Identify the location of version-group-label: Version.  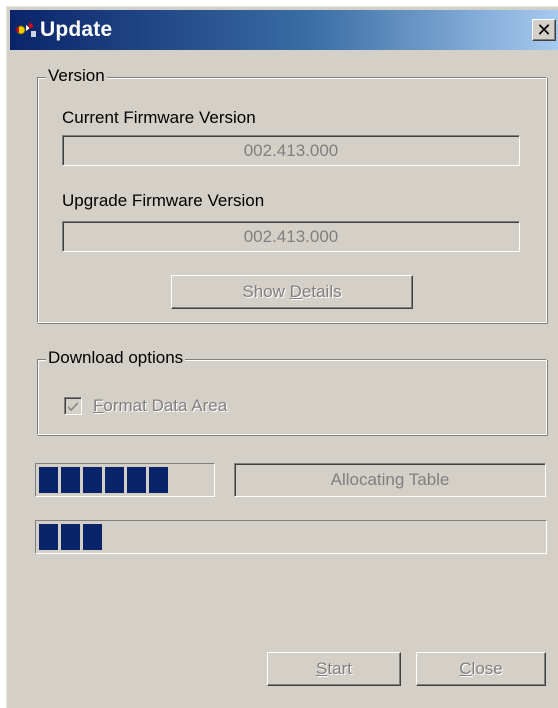
(76, 76).